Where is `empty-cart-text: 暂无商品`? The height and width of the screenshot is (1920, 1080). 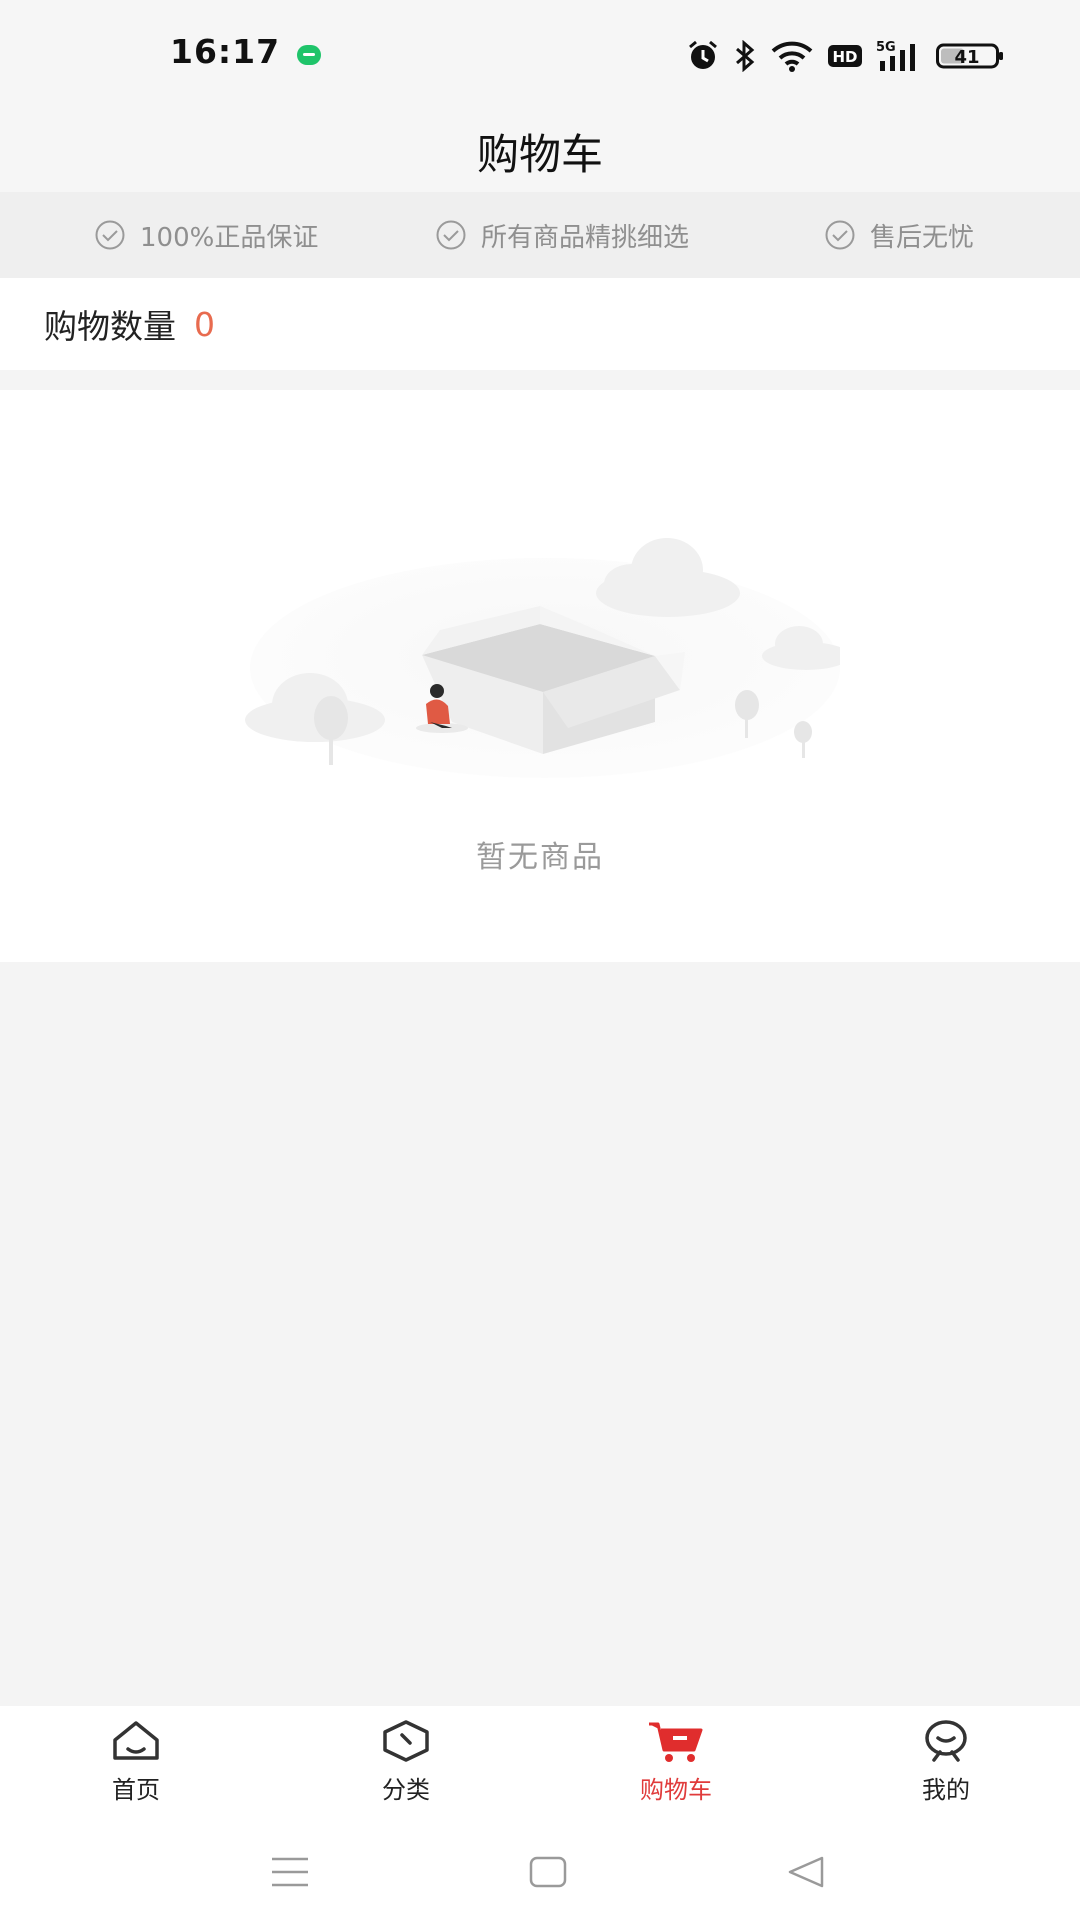
empty-cart-text: 暂无商品 is located at coordinates (540, 857).